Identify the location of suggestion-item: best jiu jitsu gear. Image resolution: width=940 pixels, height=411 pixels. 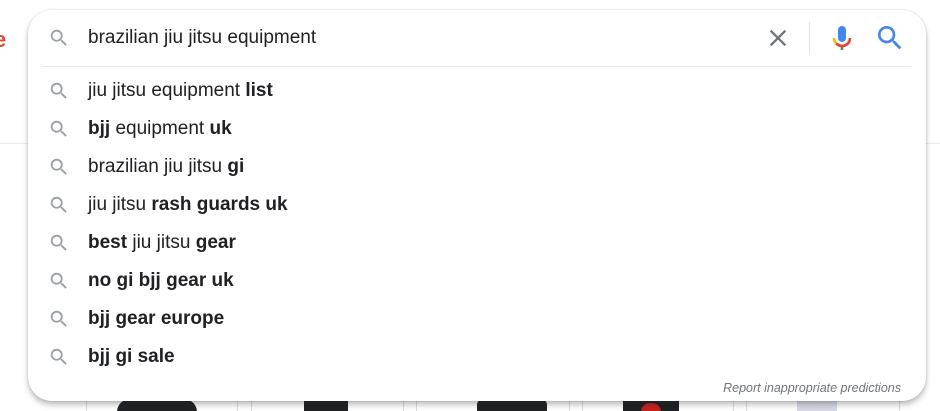
(477, 243).